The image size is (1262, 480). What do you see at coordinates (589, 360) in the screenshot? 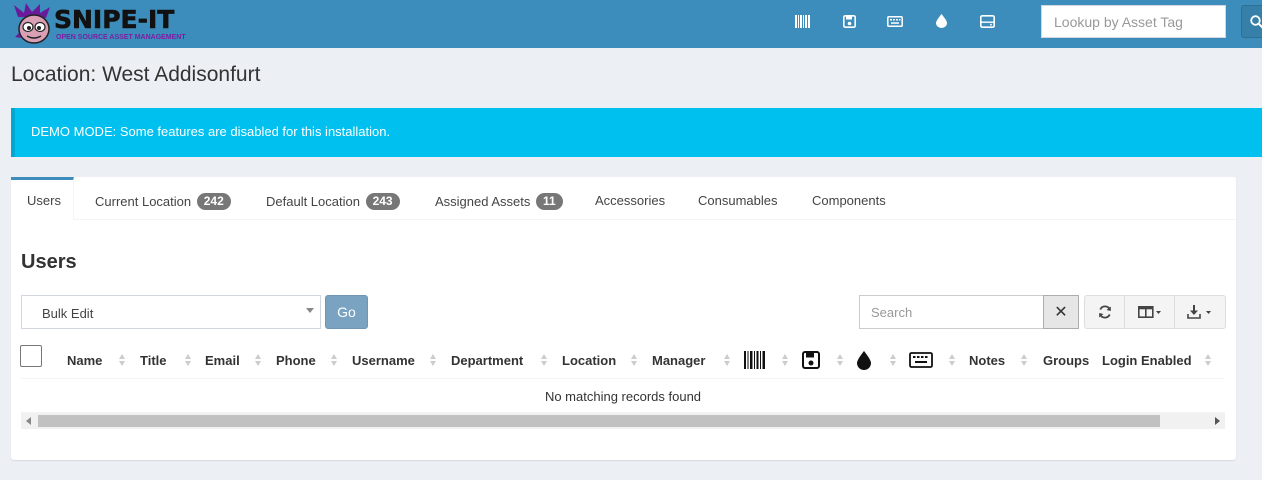
I see `column-header-location: Location` at bounding box center [589, 360].